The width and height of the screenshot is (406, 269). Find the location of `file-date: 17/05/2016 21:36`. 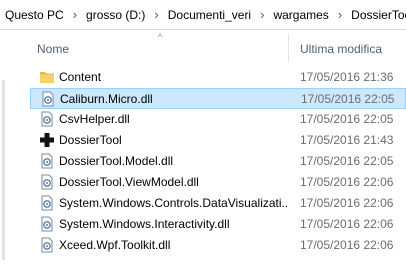

file-date: 17/05/2016 21:36 is located at coordinates (347, 77).